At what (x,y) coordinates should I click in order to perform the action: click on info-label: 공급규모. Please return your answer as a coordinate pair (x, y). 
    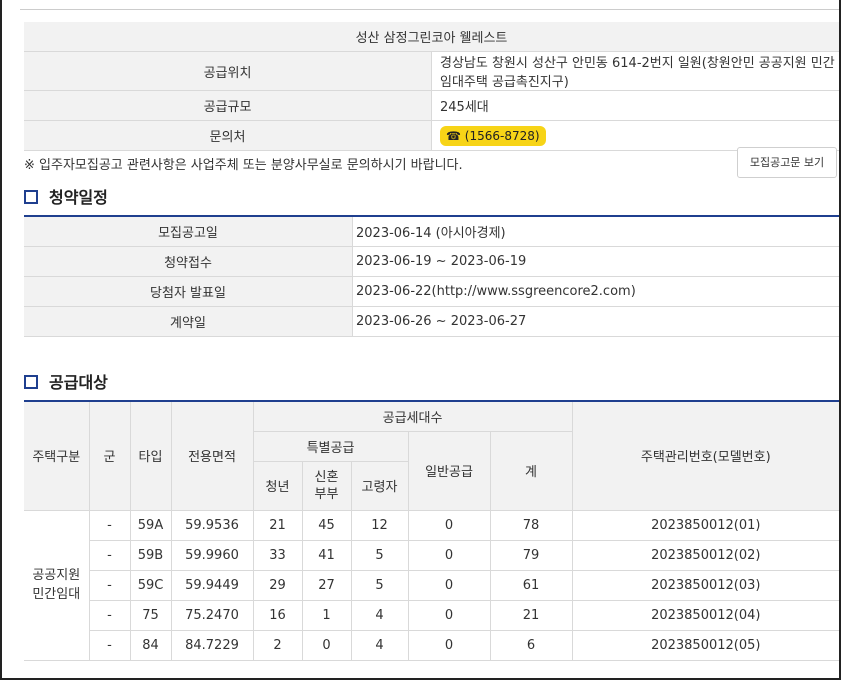
    Looking at the image, I should click on (228, 105).